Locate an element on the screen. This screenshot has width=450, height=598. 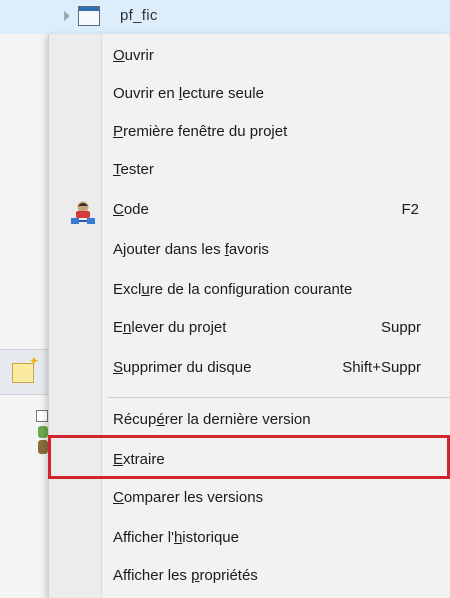
menu-item-ouvrir-lecture-seule: Ouvrir en lecture seule is located at coordinates (249, 95).